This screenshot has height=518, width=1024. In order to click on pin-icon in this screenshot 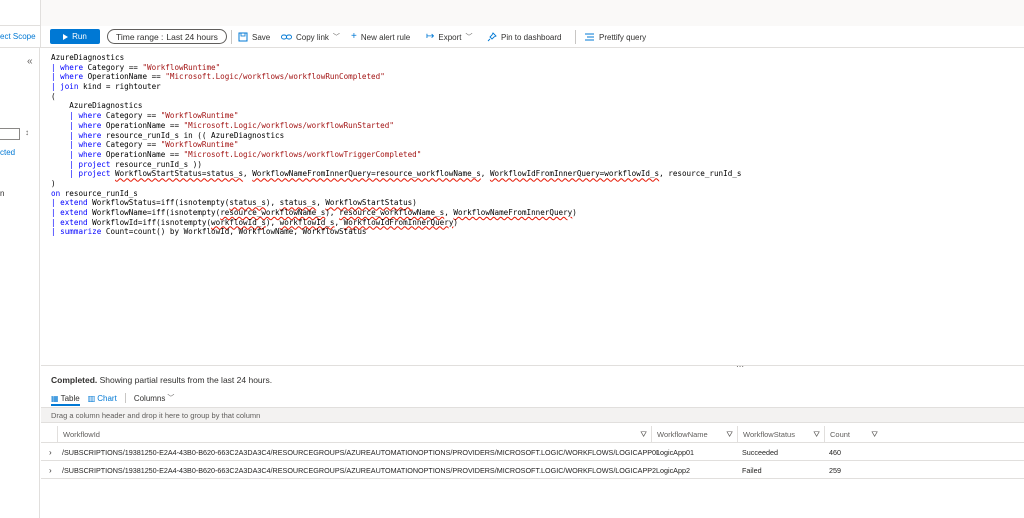, I will do `click(492, 37)`.